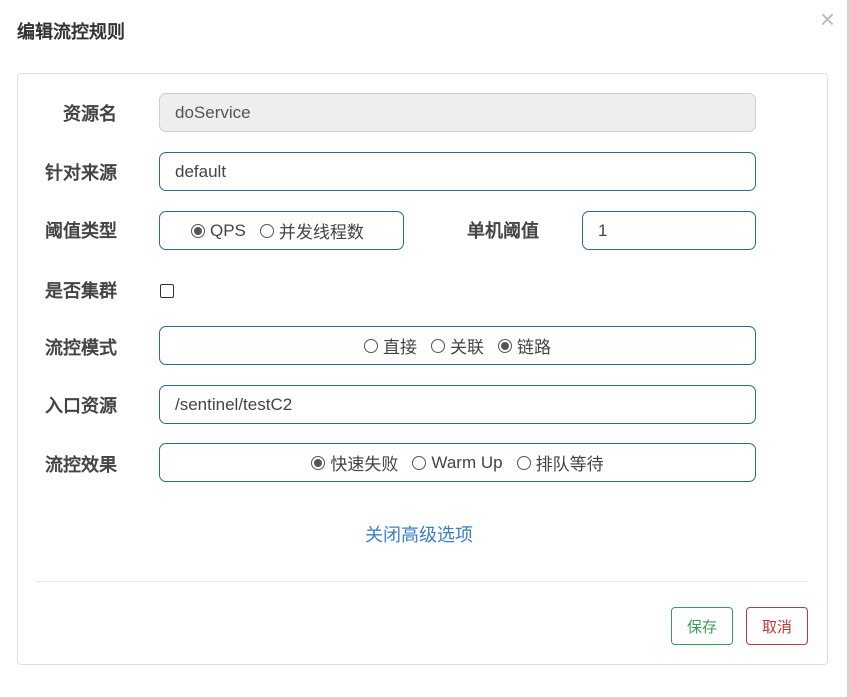  What do you see at coordinates (467, 462) in the screenshot?
I see `effect-warm-up-label: Warm Up` at bounding box center [467, 462].